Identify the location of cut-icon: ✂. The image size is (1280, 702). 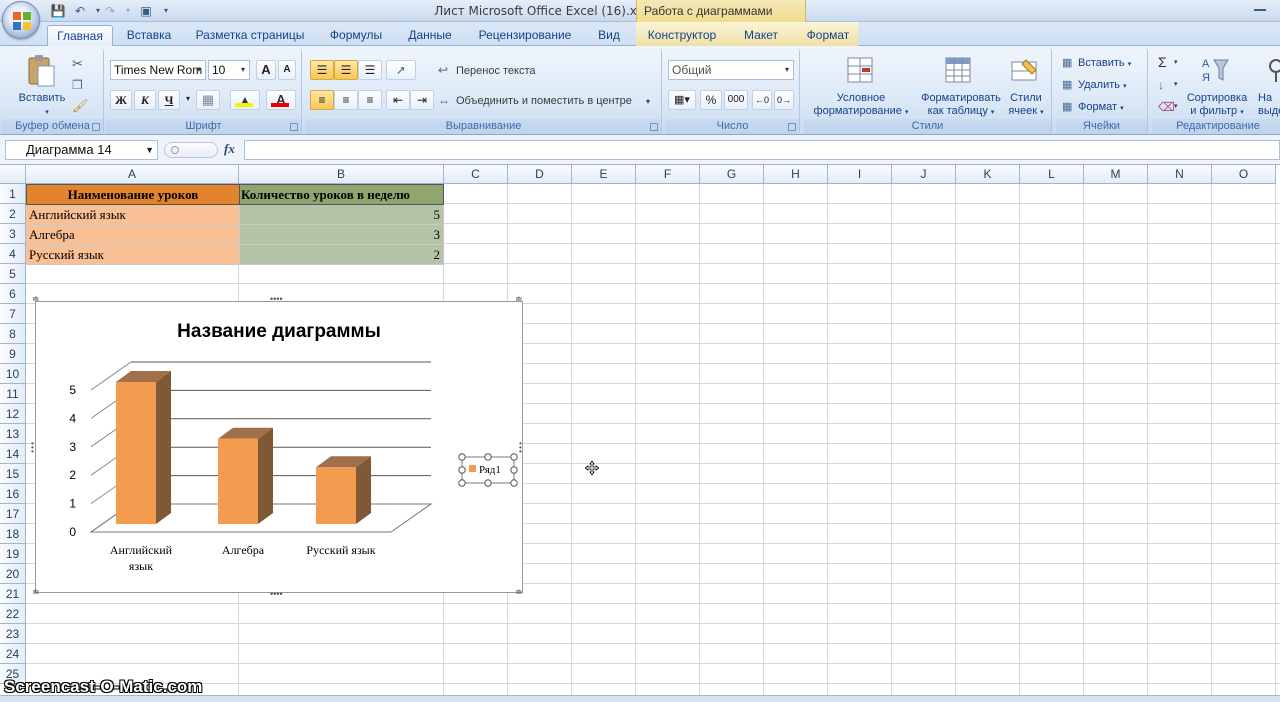
(77, 64).